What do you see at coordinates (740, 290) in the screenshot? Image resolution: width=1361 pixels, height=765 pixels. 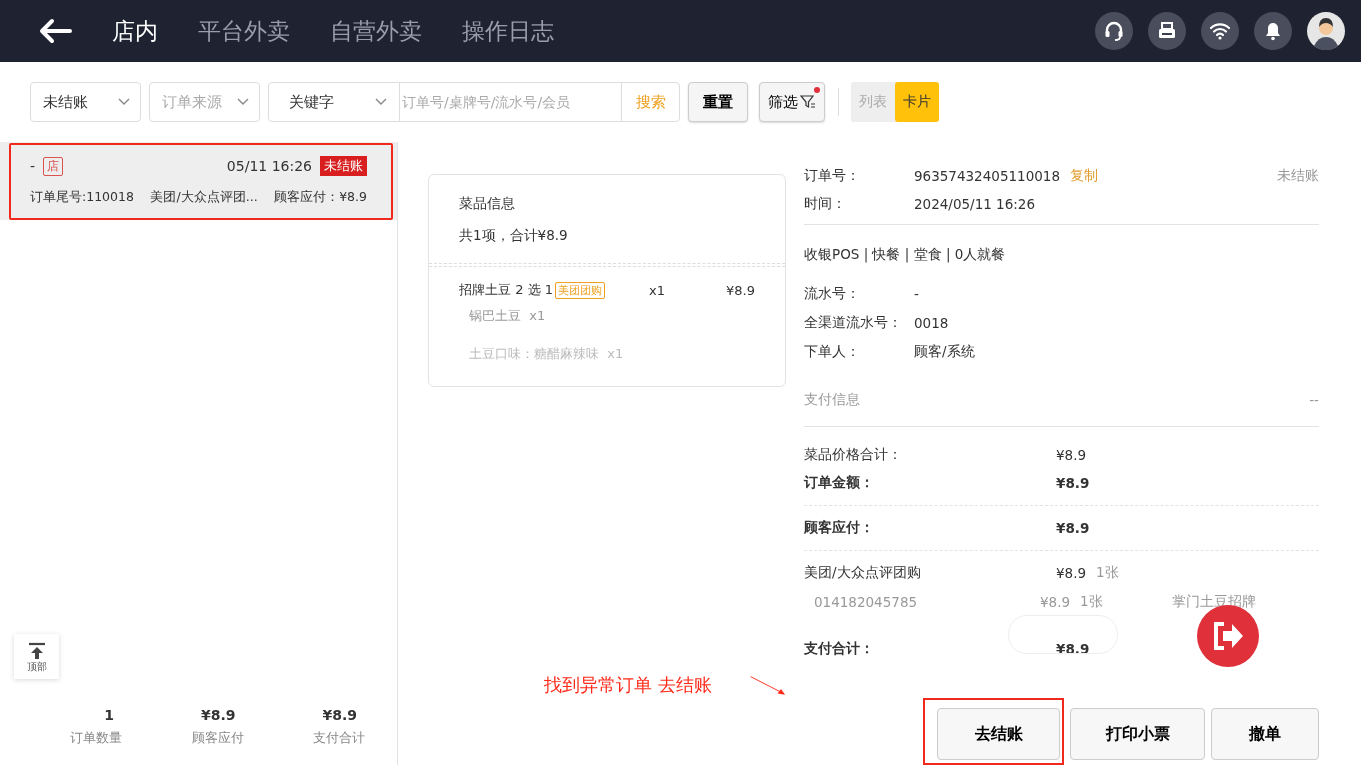 I see `item-price: ¥8.9` at bounding box center [740, 290].